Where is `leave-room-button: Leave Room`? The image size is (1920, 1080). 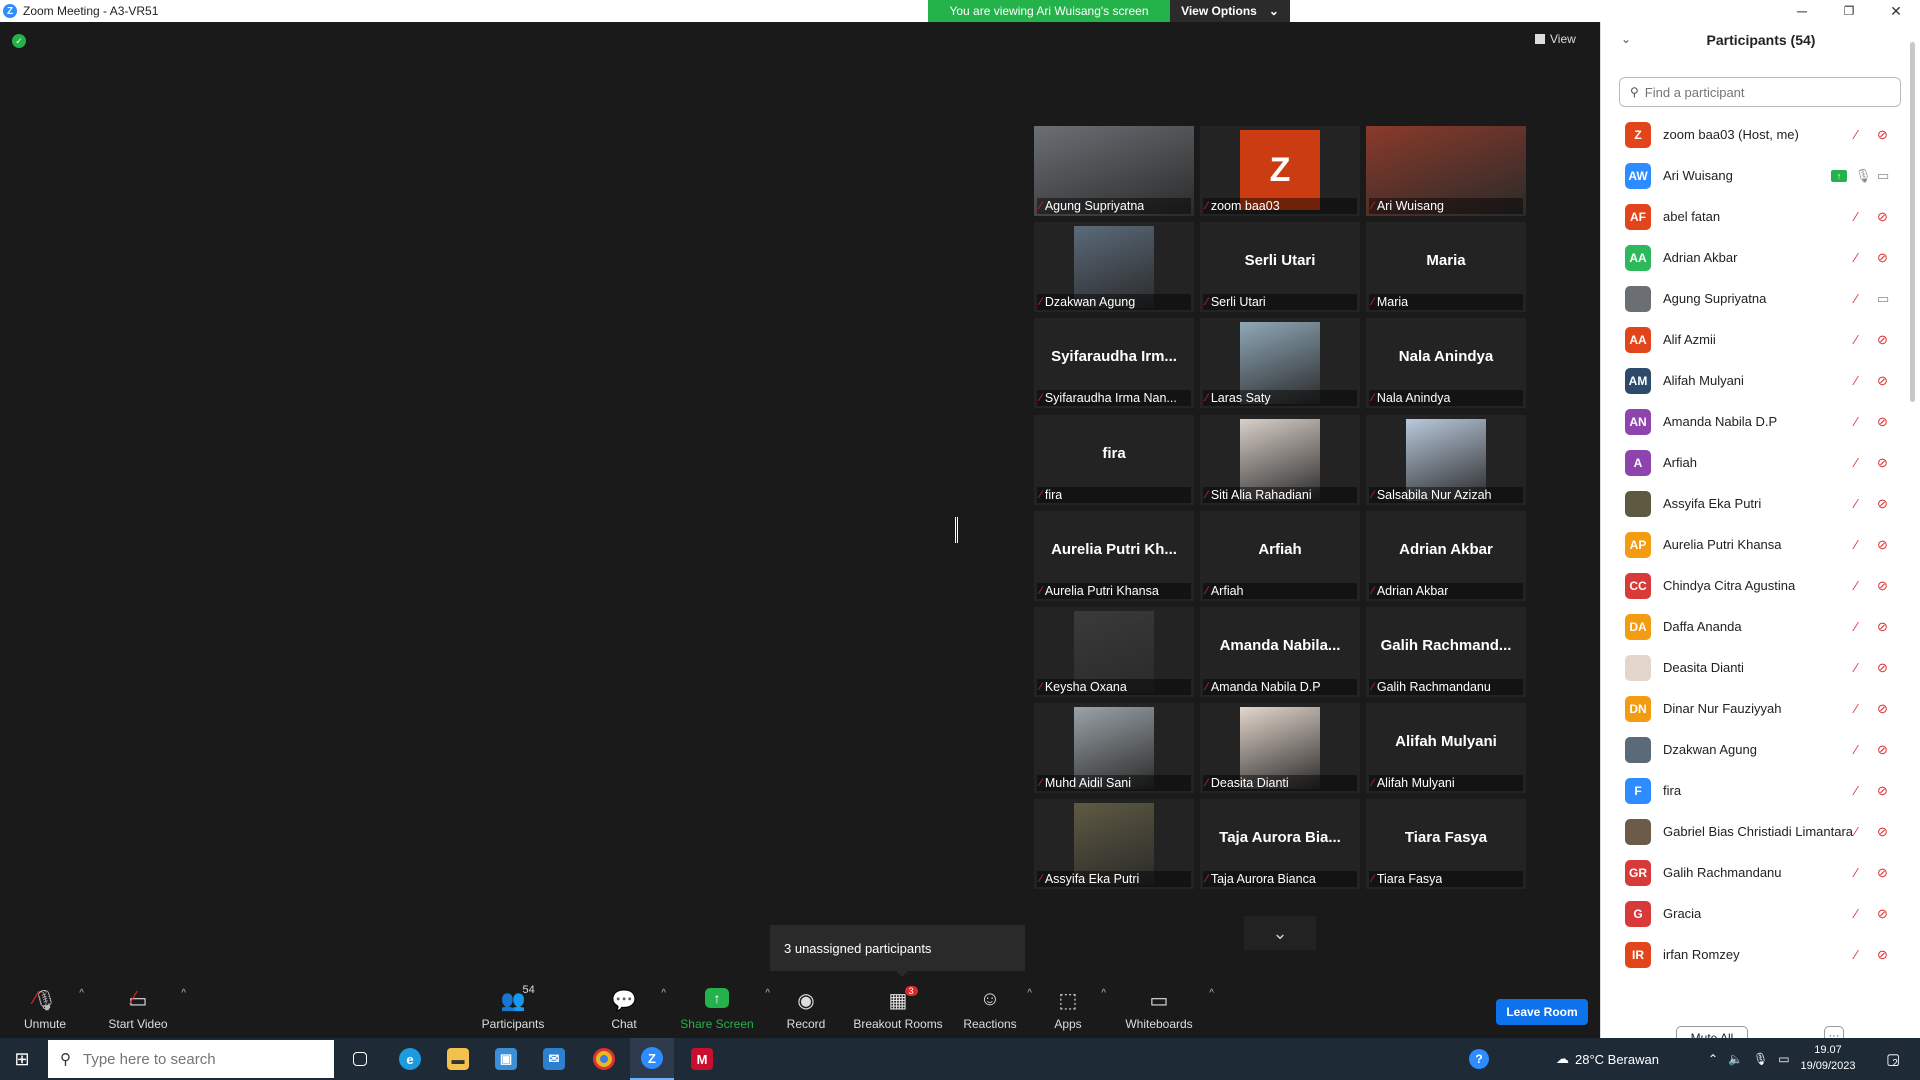 leave-room-button: Leave Room is located at coordinates (1542, 1012).